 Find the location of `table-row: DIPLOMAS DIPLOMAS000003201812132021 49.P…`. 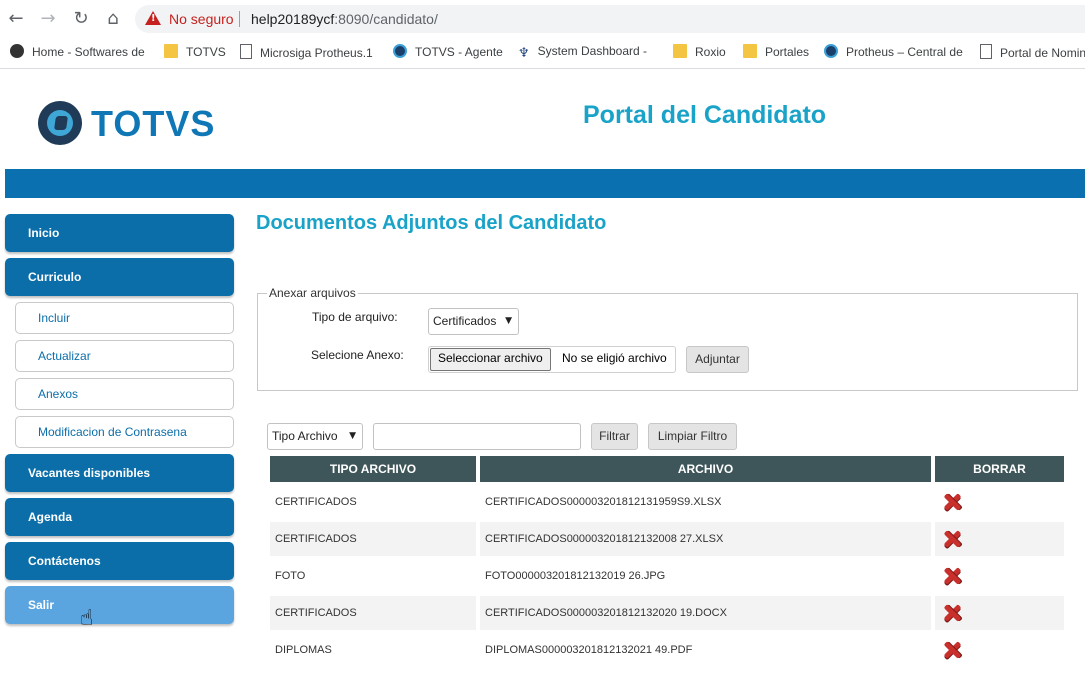

table-row: DIPLOMAS DIPLOMAS000003201812132021 49.P… is located at coordinates (667, 650).